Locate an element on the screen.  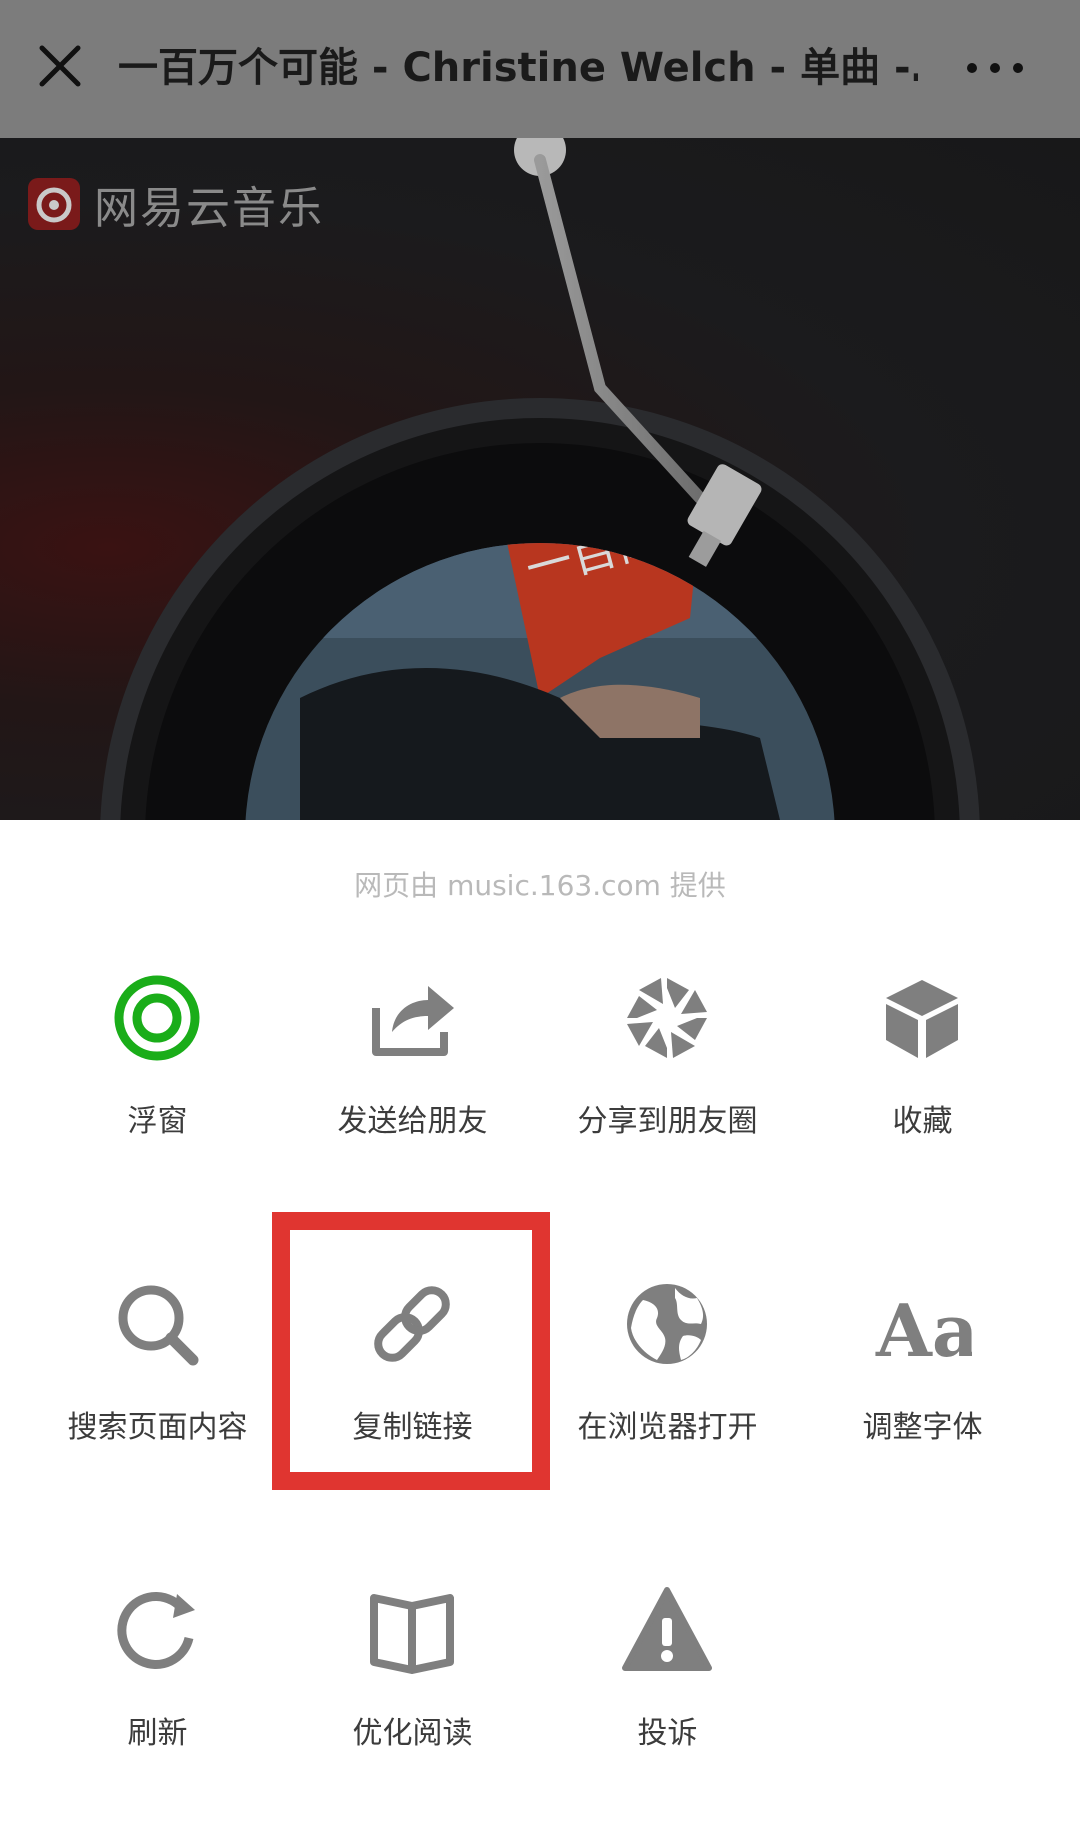
float-window-label: 浮窗 is located at coordinates (157, 1121).